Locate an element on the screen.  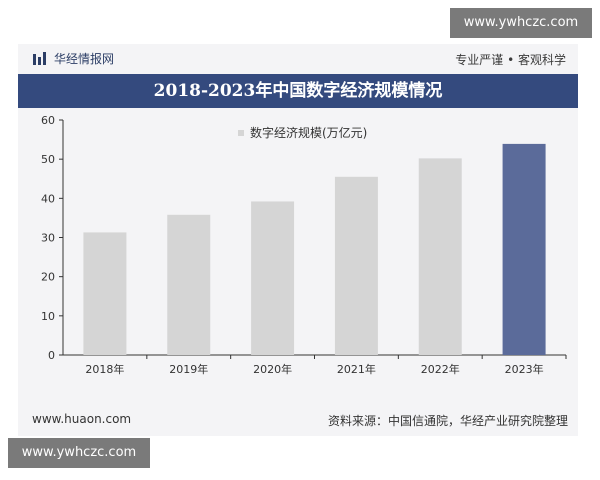
header-bar: 华经情报网 专业严谨 • 客观科学 is located at coordinates (298, 58).